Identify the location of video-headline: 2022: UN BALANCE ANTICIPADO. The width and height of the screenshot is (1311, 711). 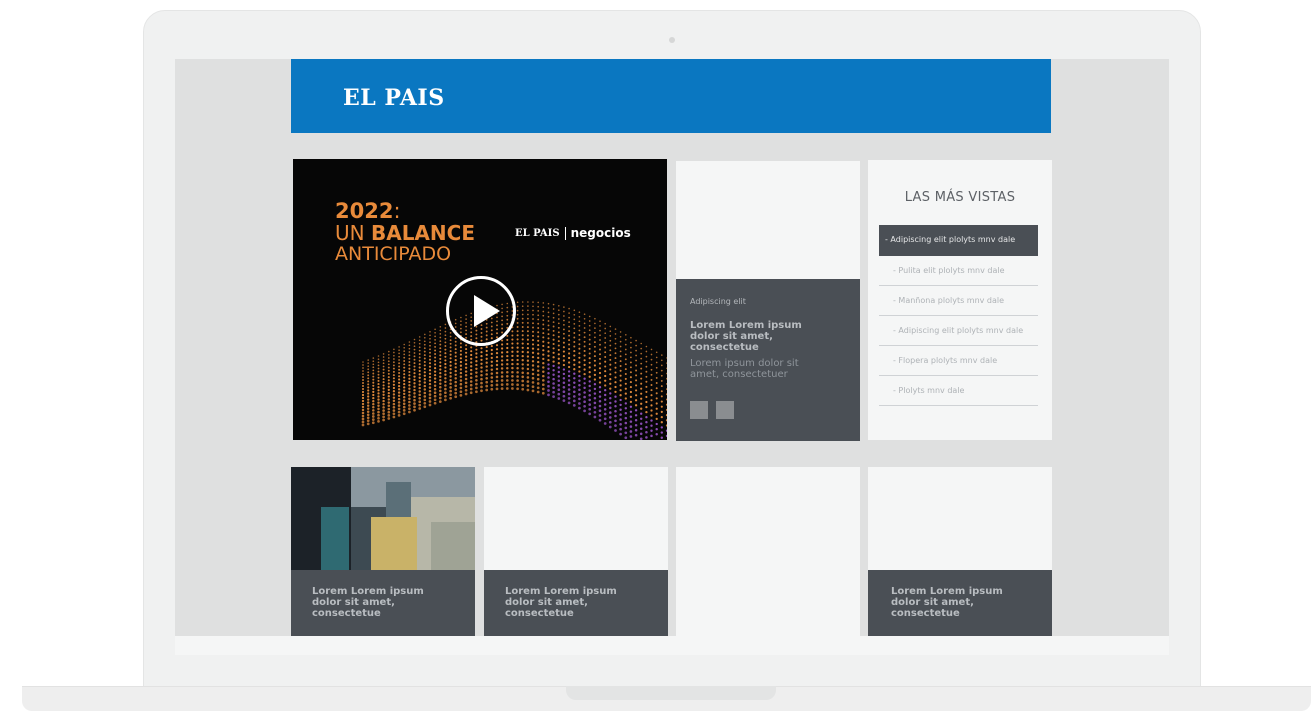
(405, 233).